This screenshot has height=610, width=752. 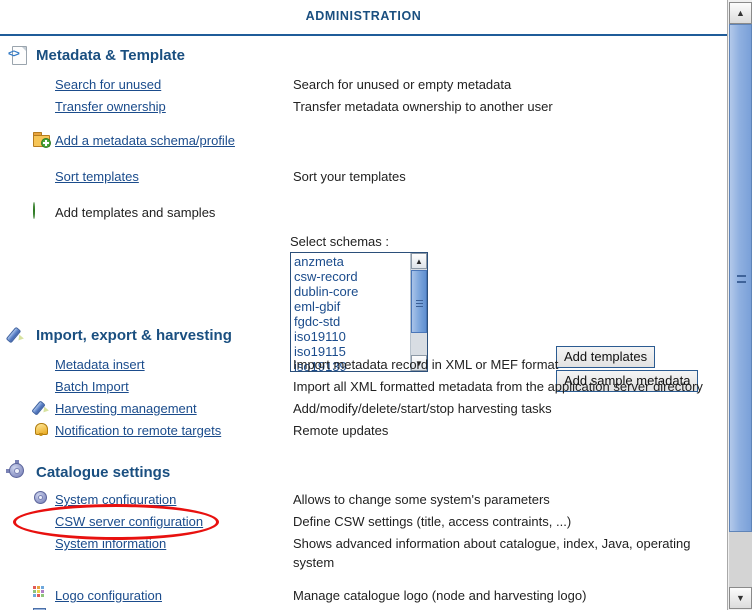 What do you see at coordinates (740, 278) in the screenshot?
I see `scrollbar-thumb` at bounding box center [740, 278].